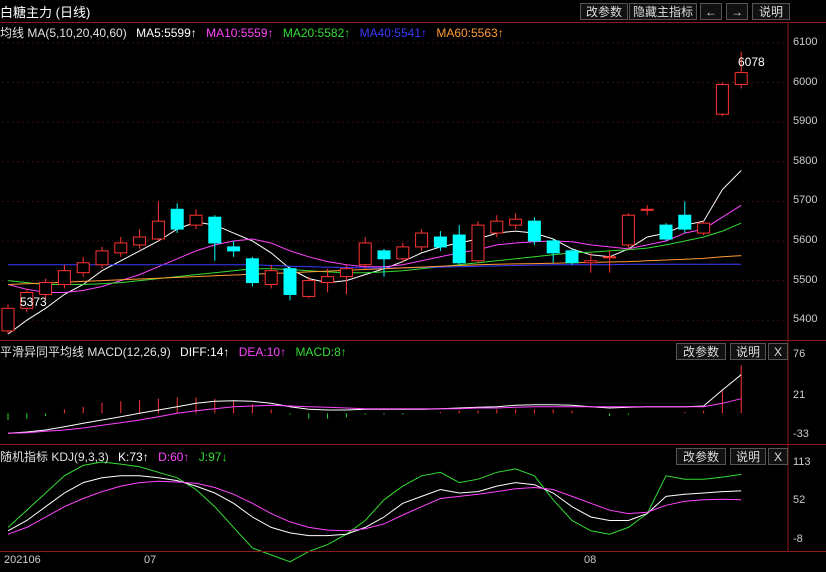 The image size is (826, 572). I want to click on diff-value: DIFF:14↑, so click(205, 352).